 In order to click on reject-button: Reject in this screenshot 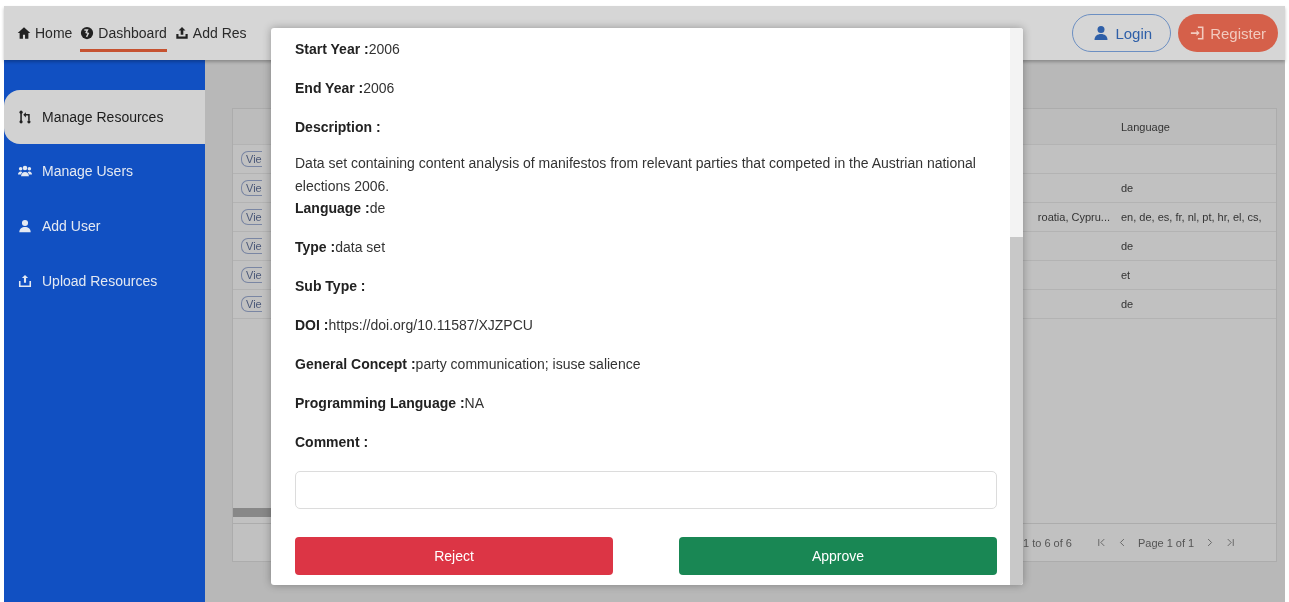, I will do `click(454, 556)`.